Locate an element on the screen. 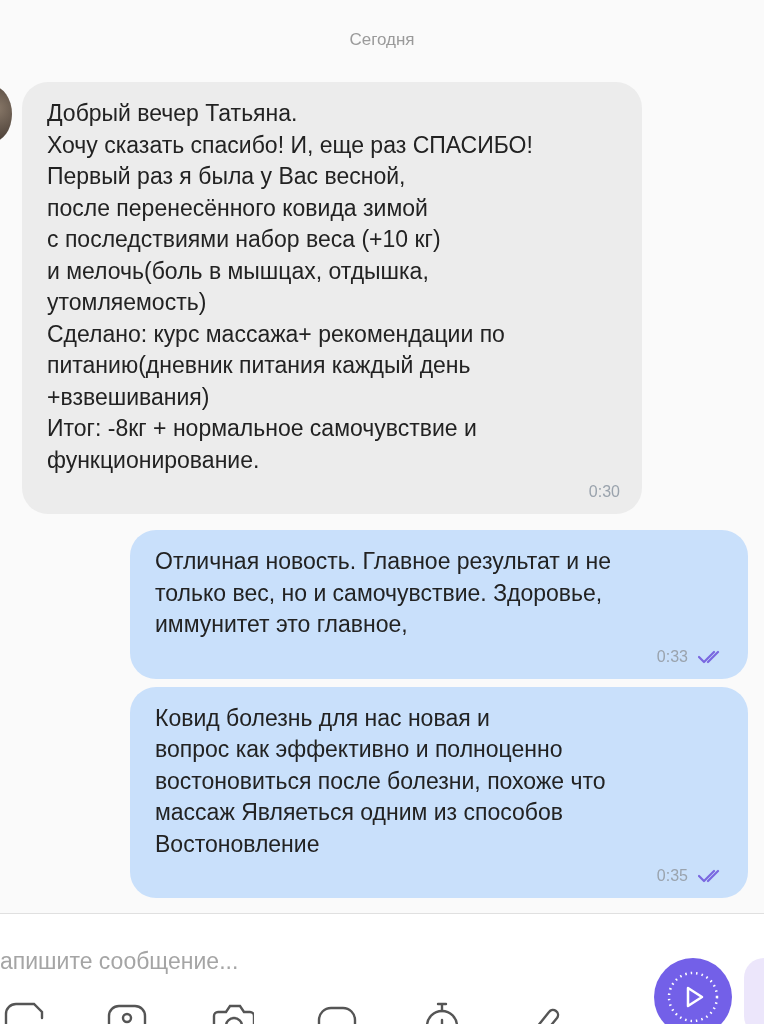  date-divider: Сегодня is located at coordinates (382, 40).